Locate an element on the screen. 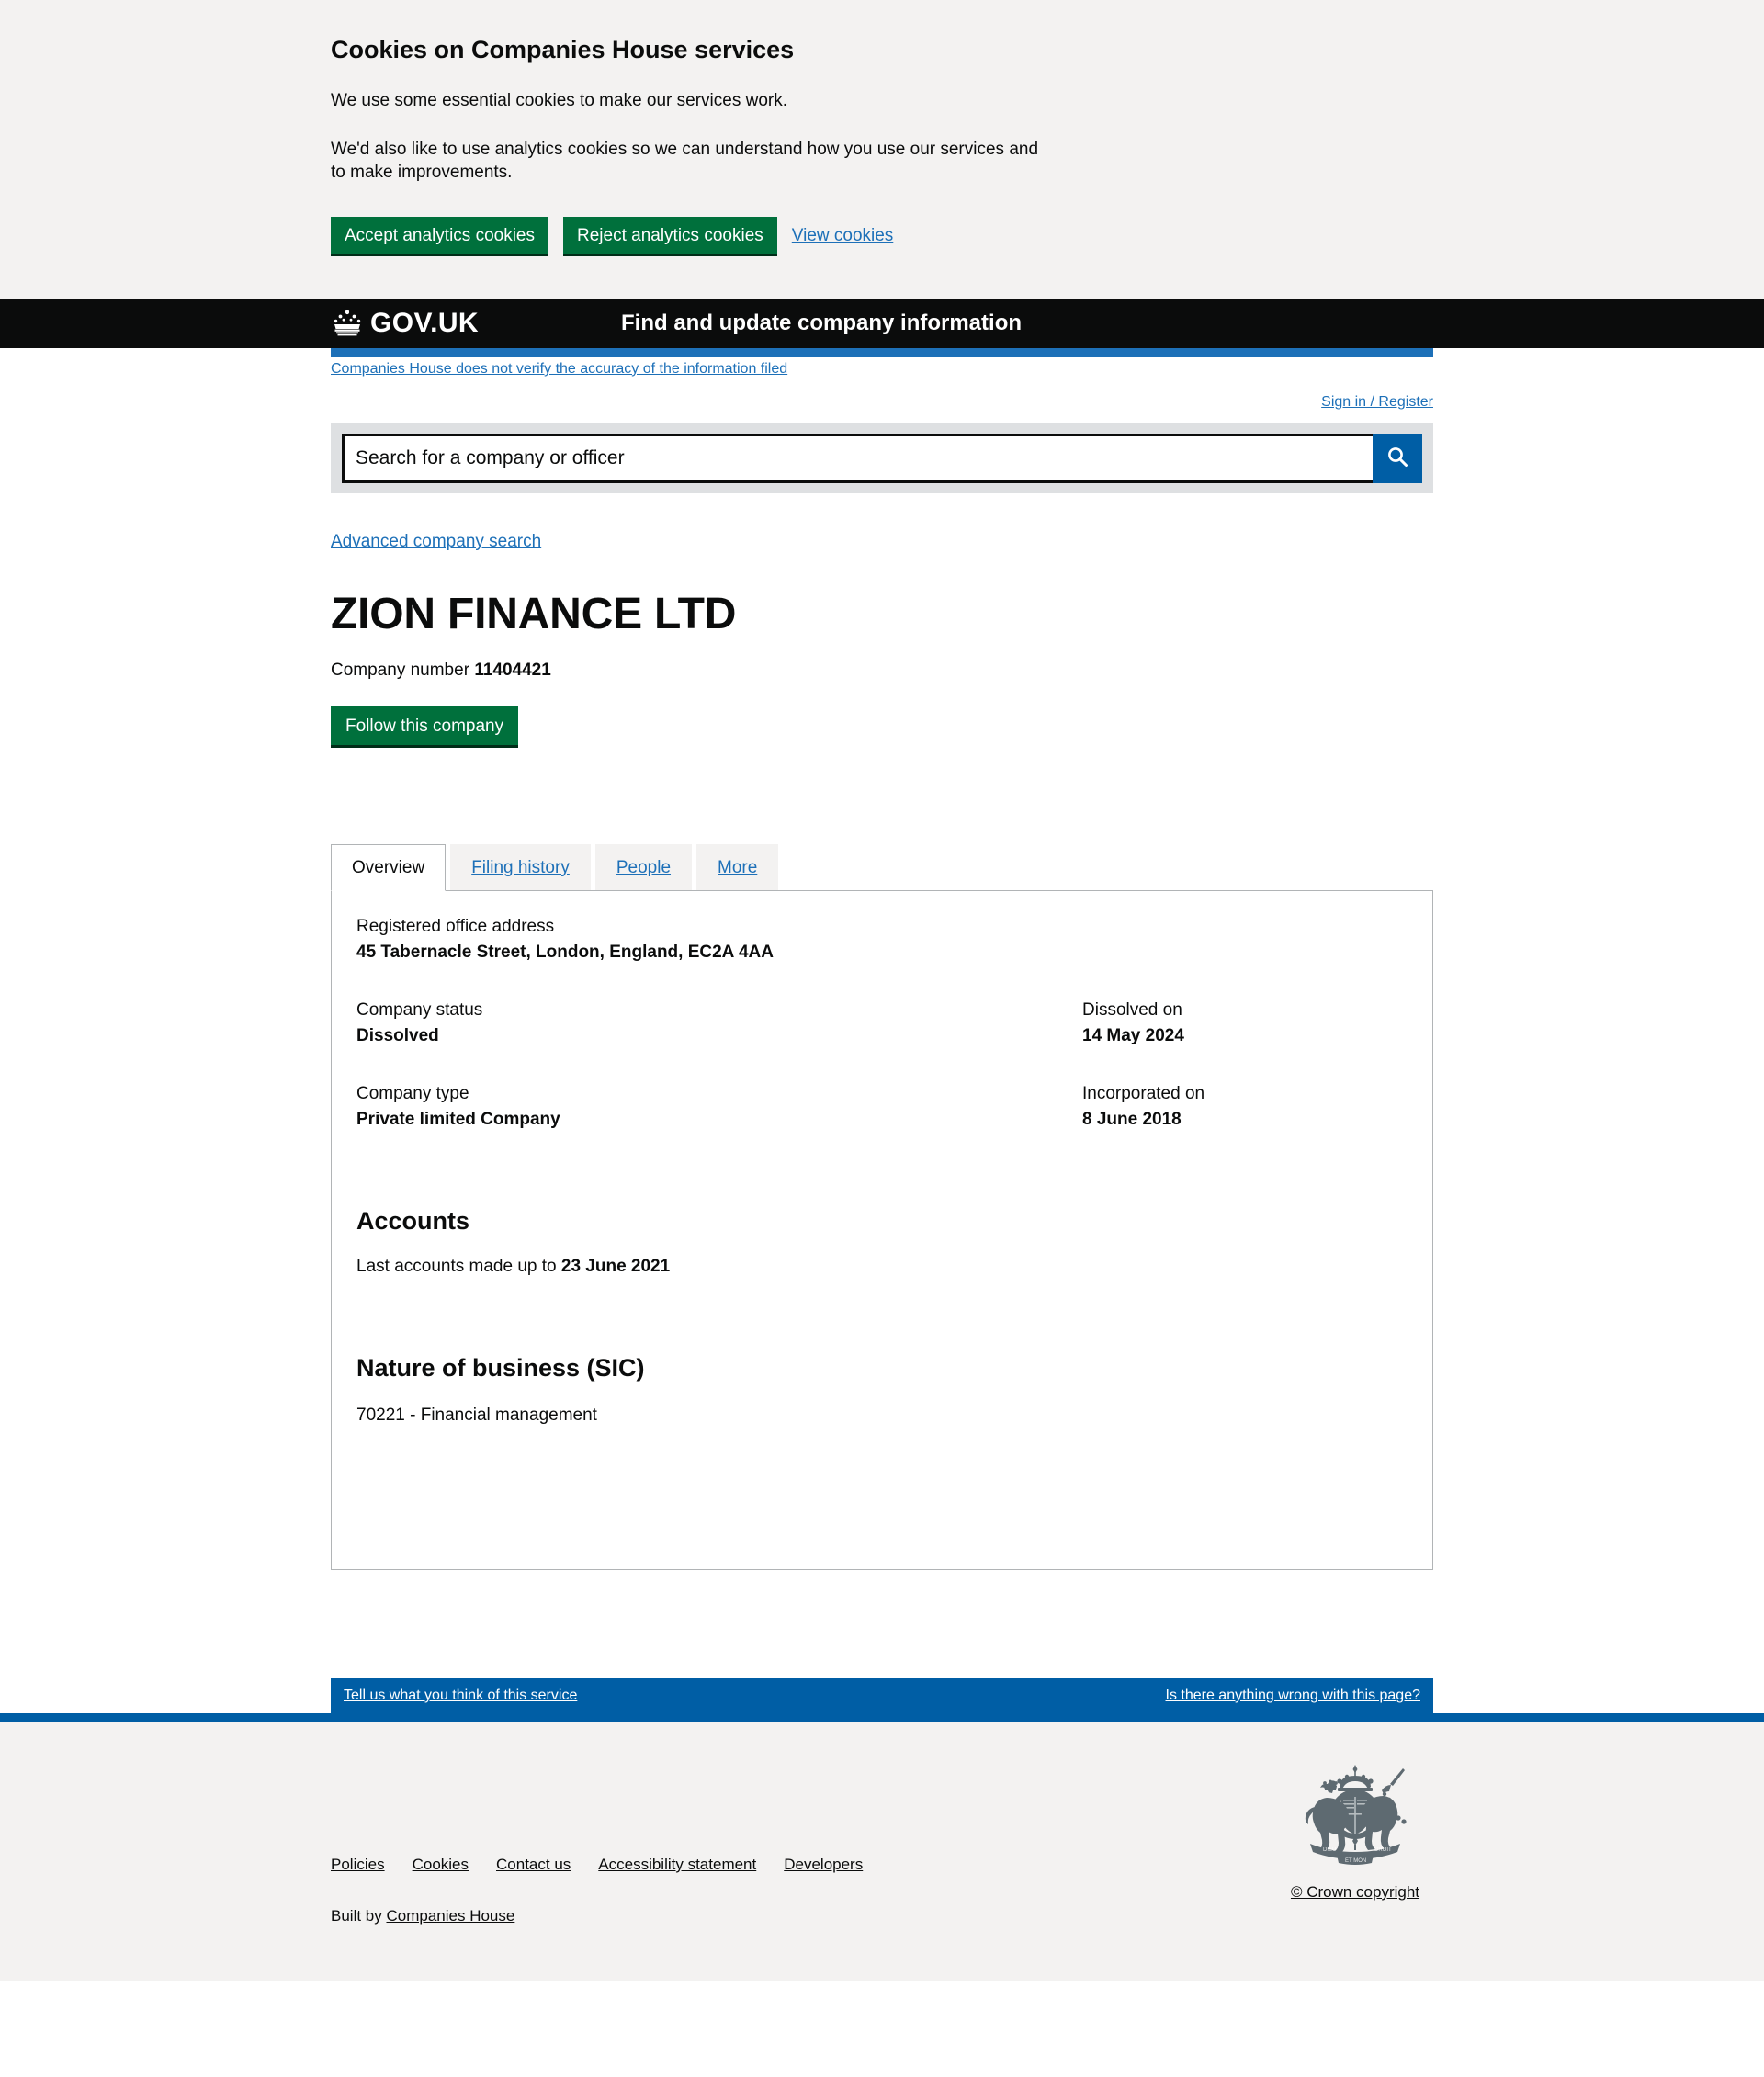 The image size is (1764, 2077). footer-link-contact-us: Contact us is located at coordinates (533, 1865).